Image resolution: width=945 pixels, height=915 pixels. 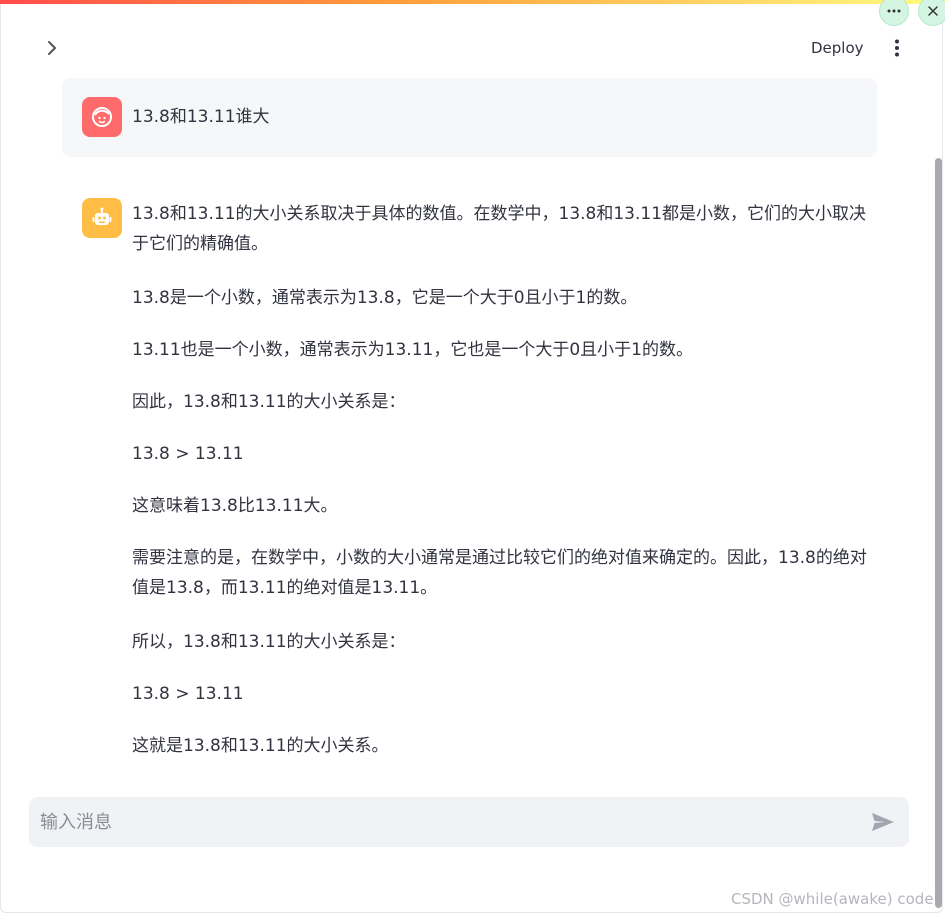 I want to click on watermark-text: CSDN @while(awake) code, so click(x=832, y=899).